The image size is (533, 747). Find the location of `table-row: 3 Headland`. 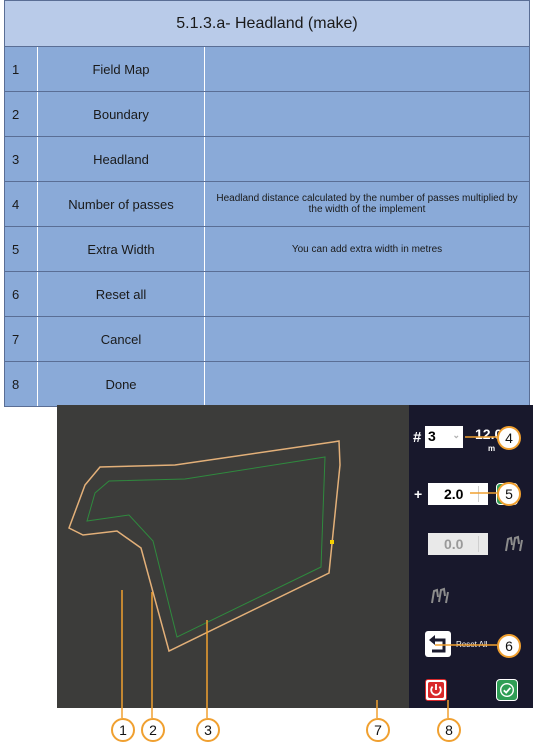

table-row: 3 Headland is located at coordinates (267, 159).